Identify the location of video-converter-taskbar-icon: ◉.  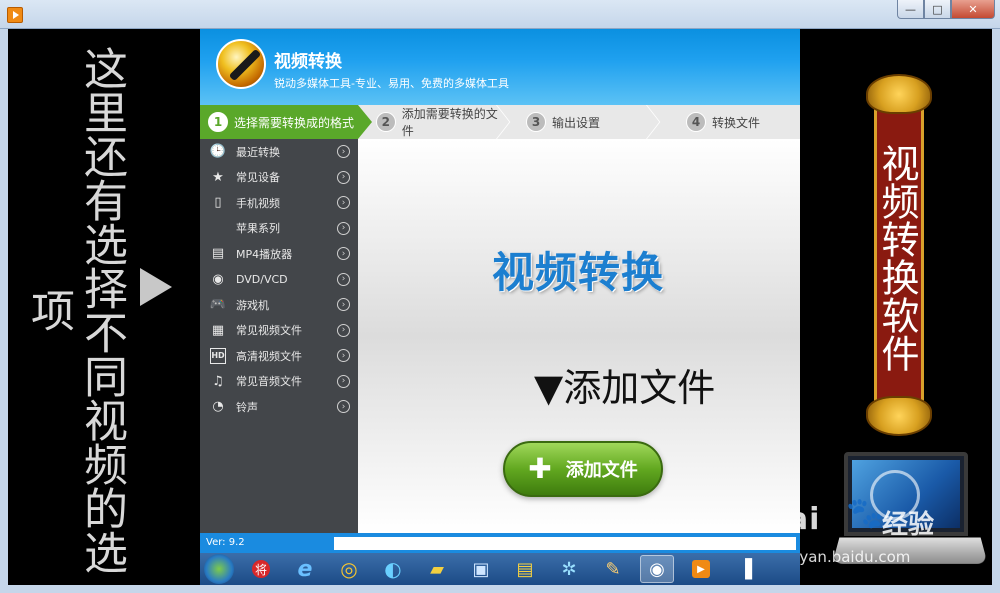
(657, 569).